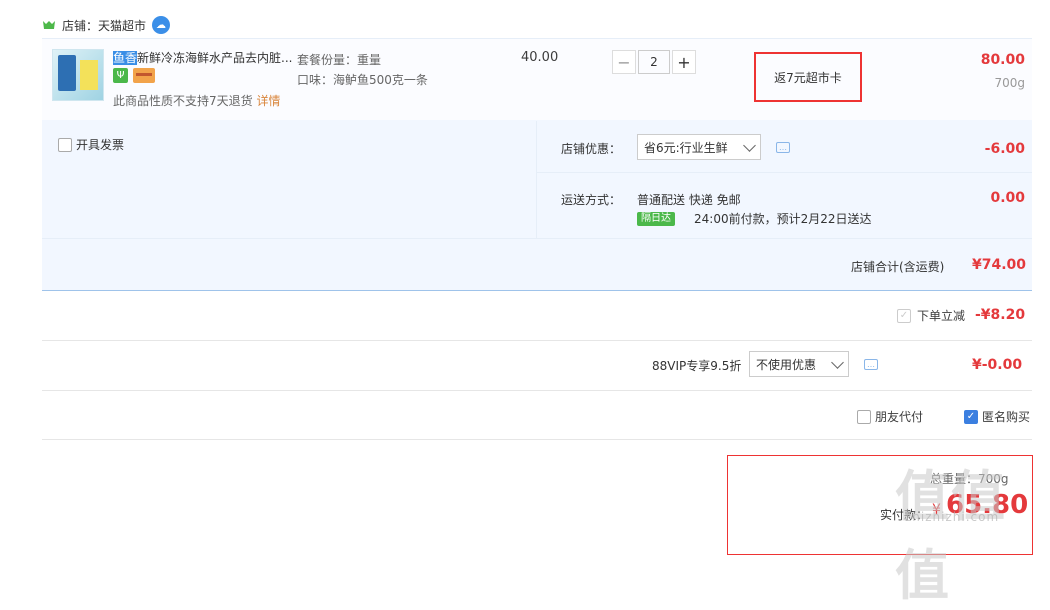 Image resolution: width=1050 pixels, height=610 pixels. Describe the element at coordinates (1002, 60) in the screenshot. I see `item-total-price: 80.00` at that location.